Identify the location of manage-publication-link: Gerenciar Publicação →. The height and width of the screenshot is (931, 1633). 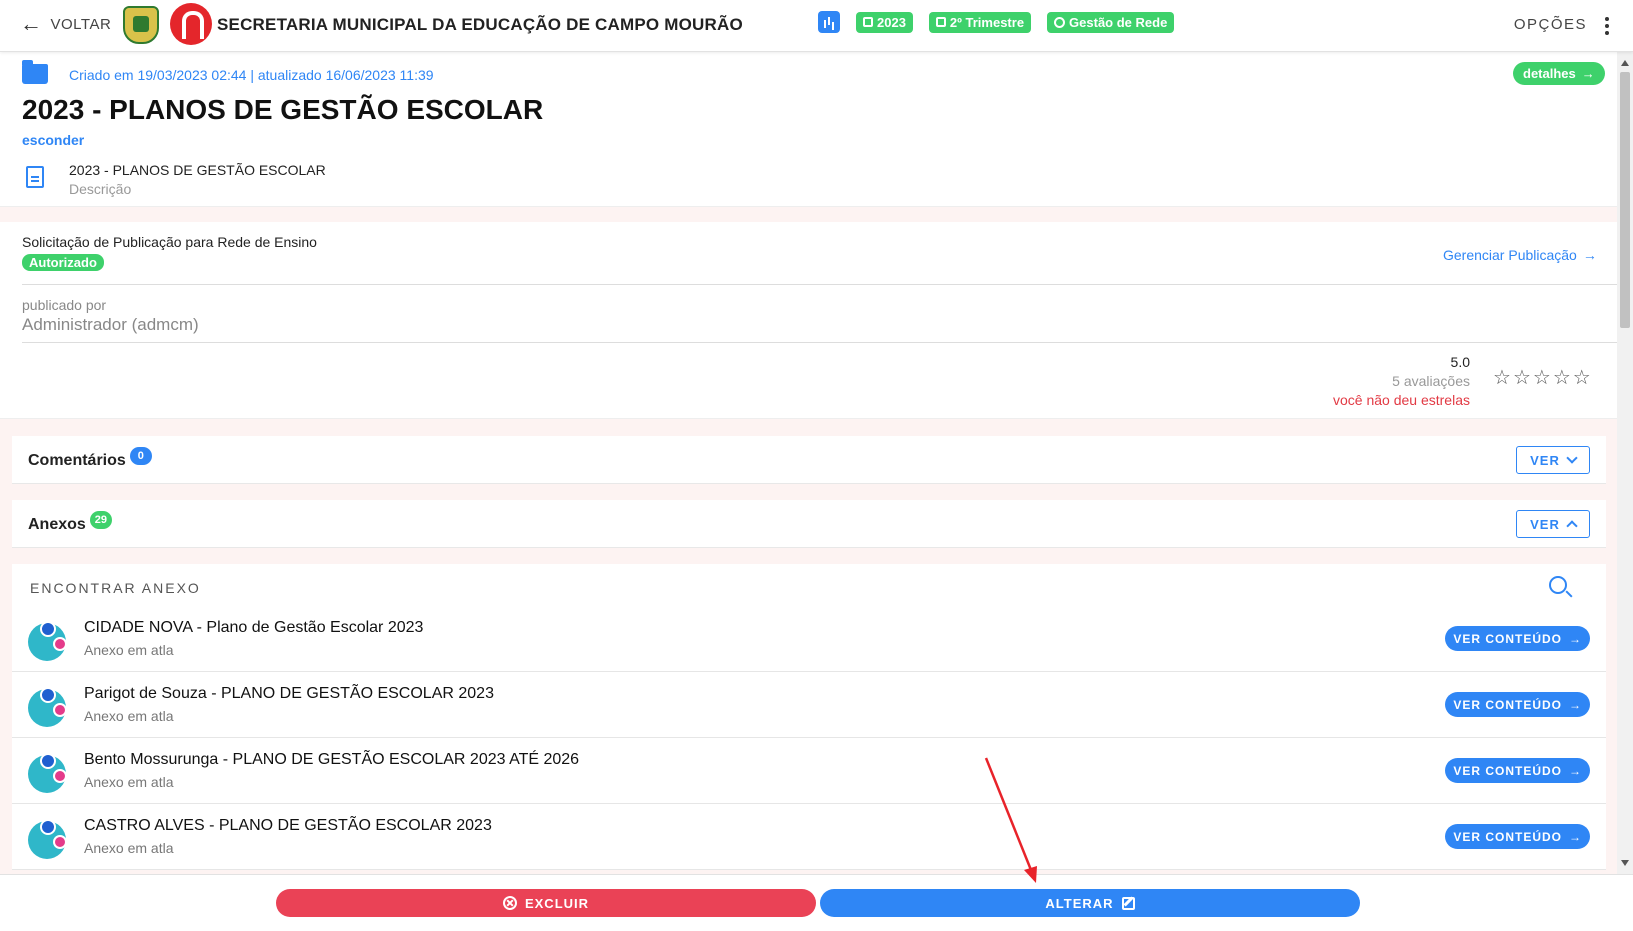
(1520, 255).